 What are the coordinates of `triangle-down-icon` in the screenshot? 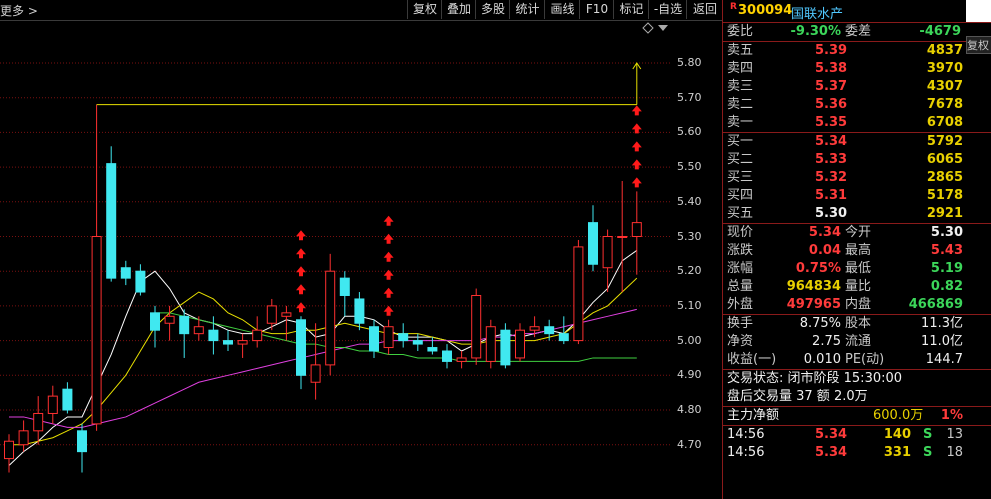 It's located at (663, 28).